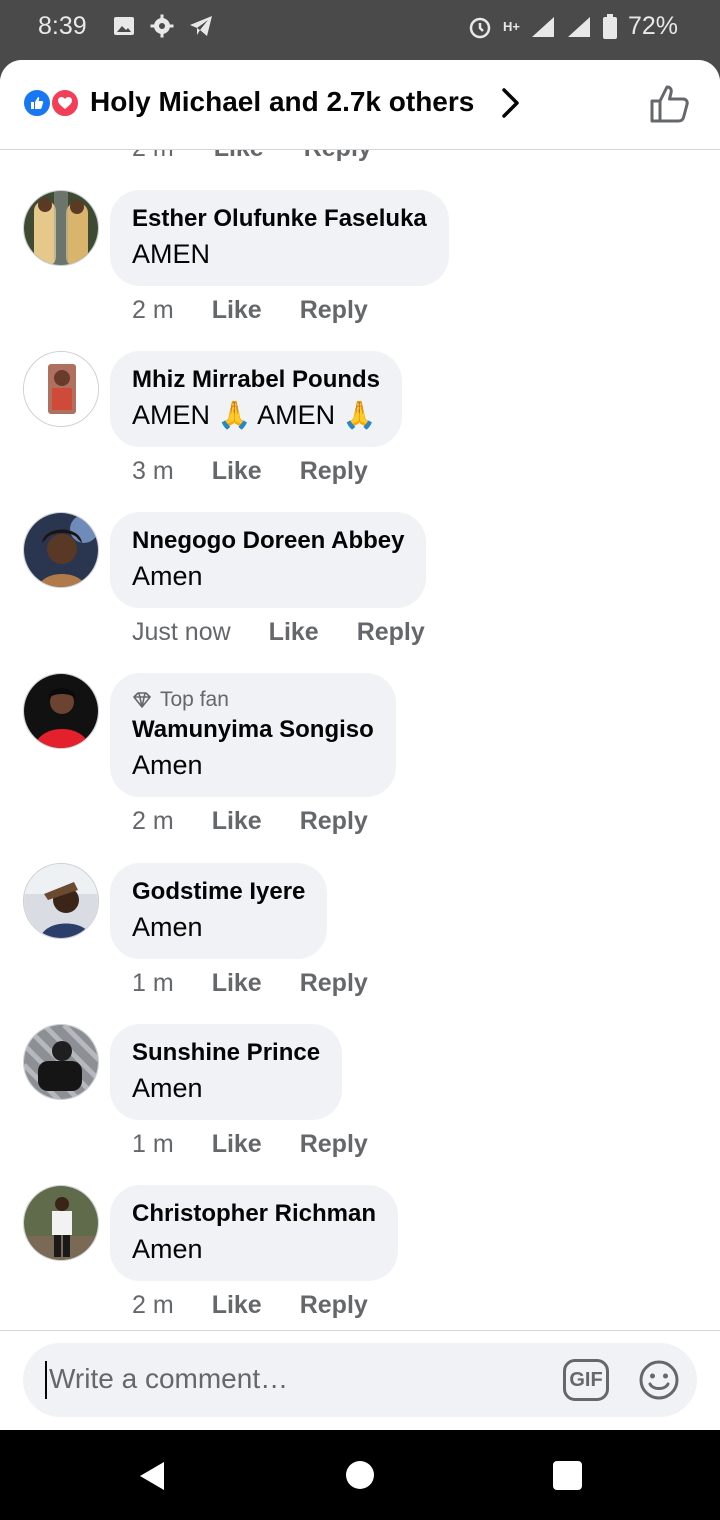 The height and width of the screenshot is (1520, 720). I want to click on comment-composer: Write a comment… GIF, so click(360, 1380).